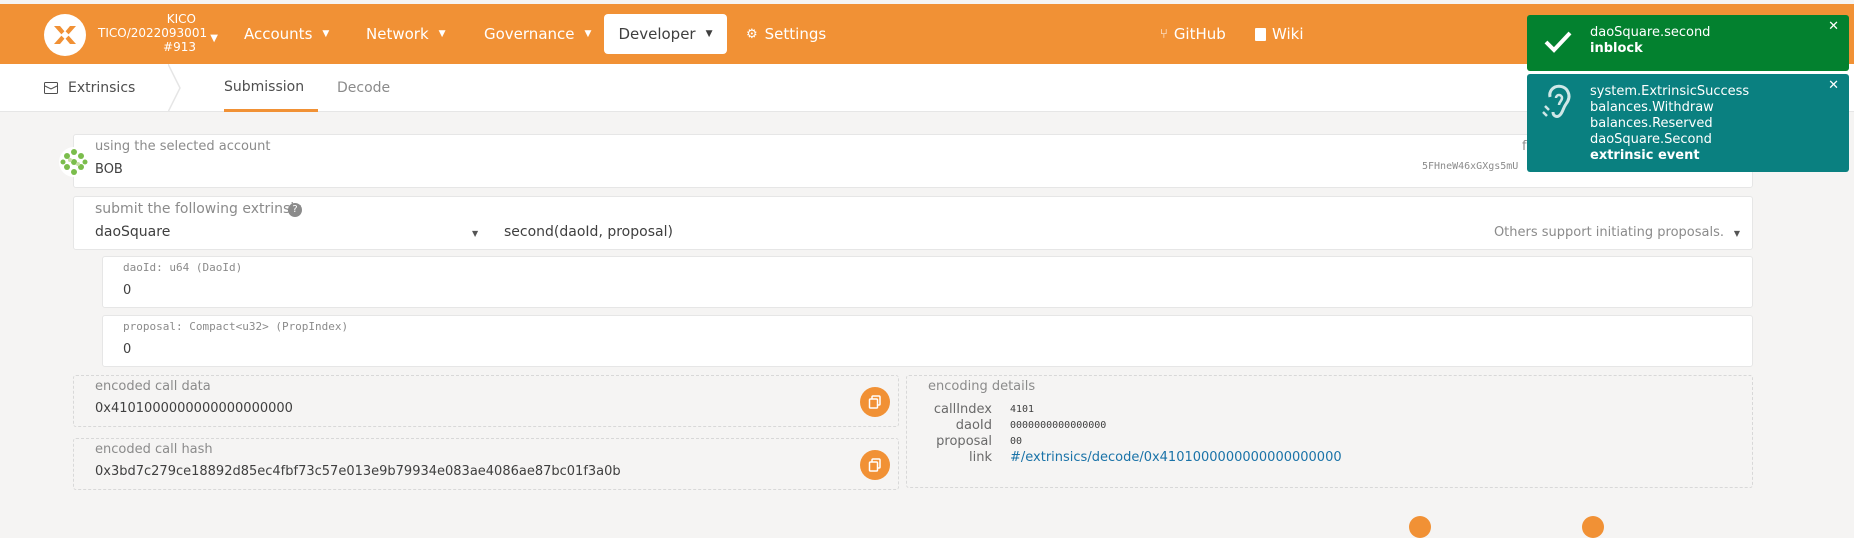 Image resolution: width=1854 pixels, height=538 pixels. Describe the element at coordinates (795, 34) in the screenshot. I see `nav-settings-label: Settings` at that location.